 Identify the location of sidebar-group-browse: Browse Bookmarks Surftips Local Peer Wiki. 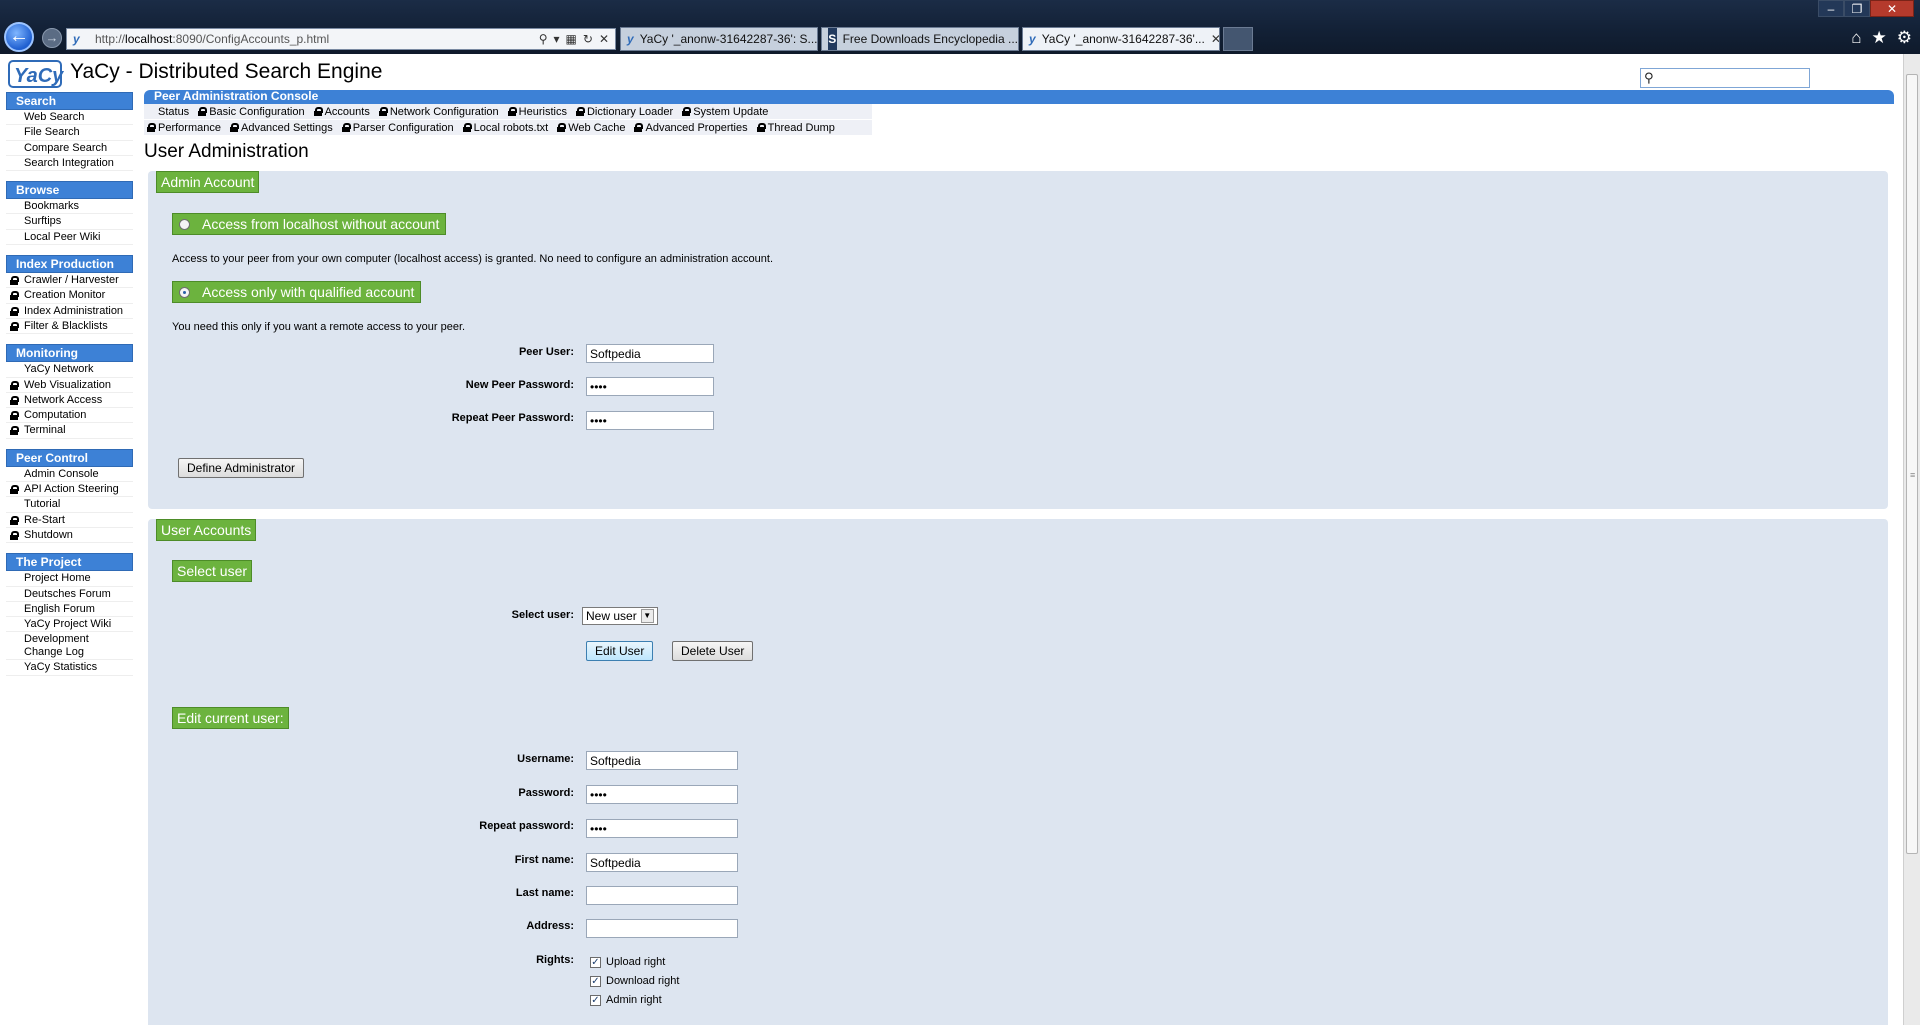
(69, 213).